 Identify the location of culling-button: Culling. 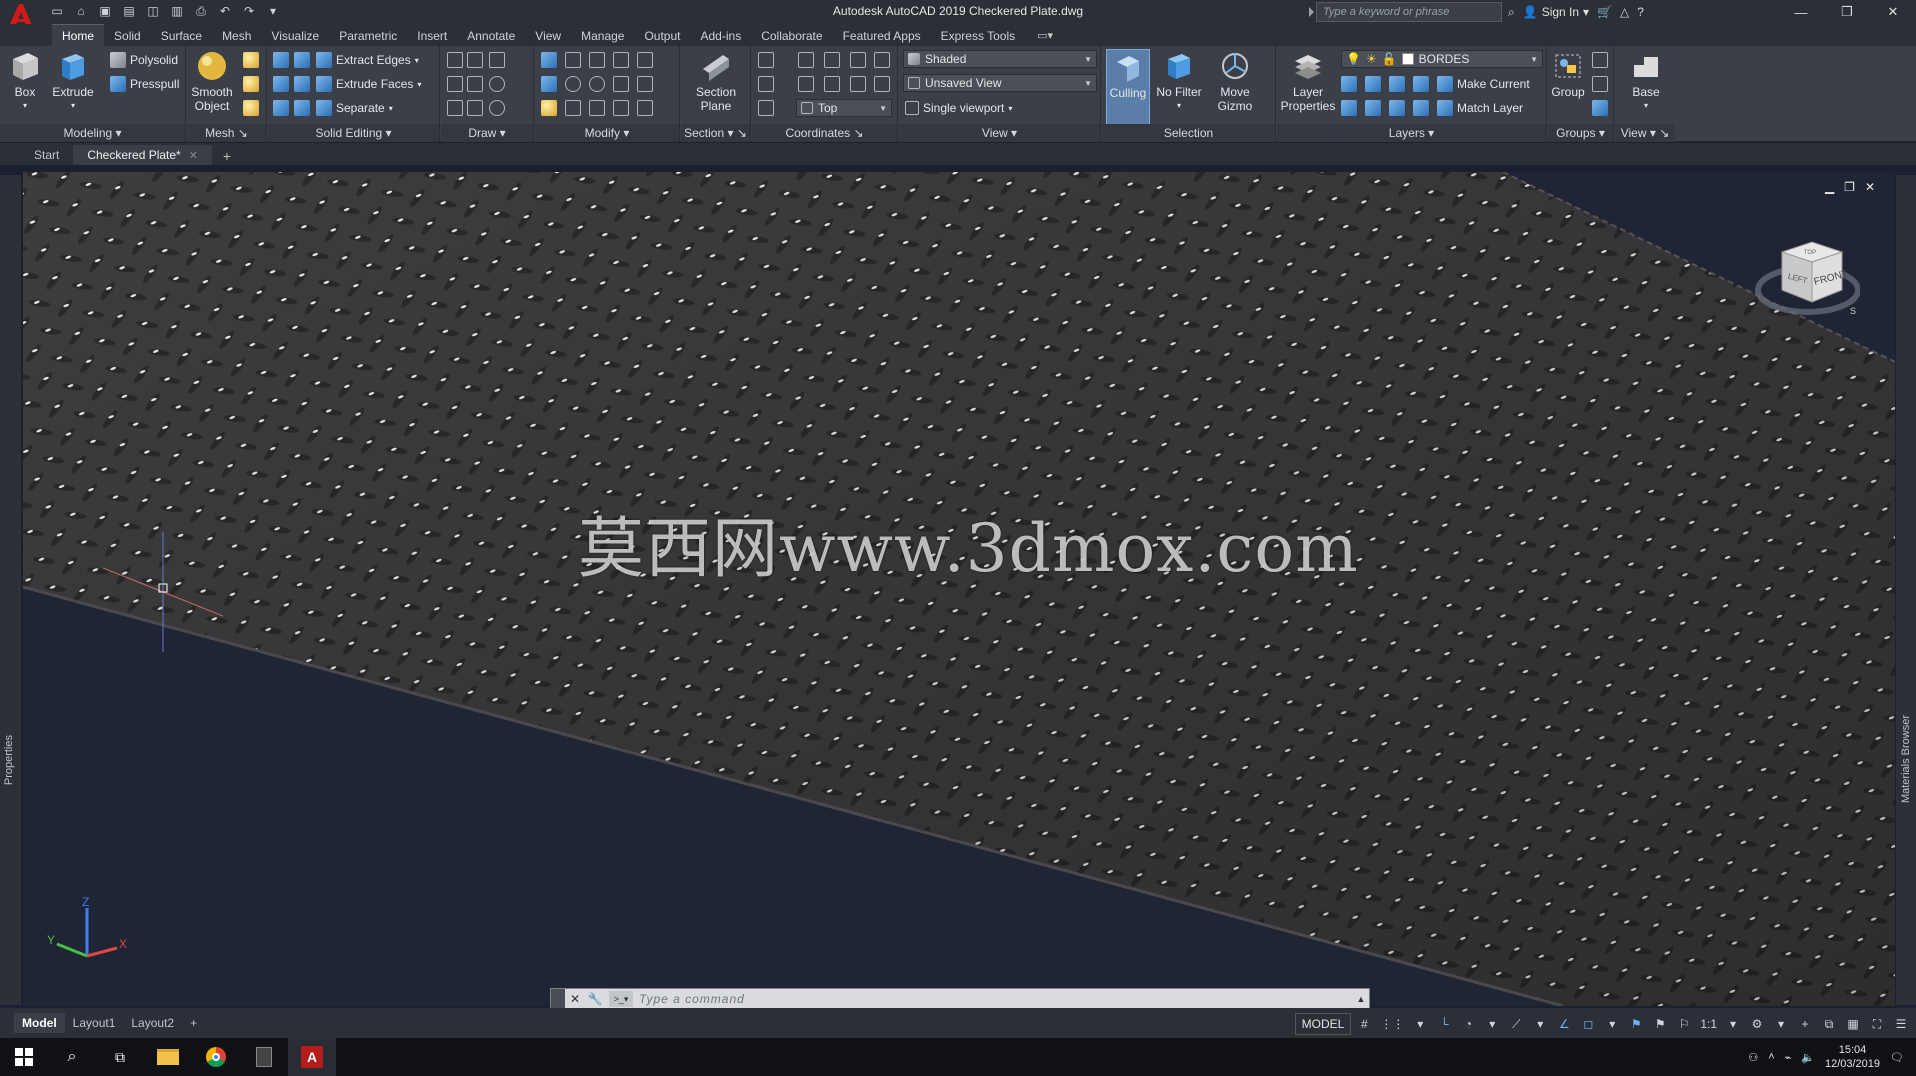
(1128, 87).